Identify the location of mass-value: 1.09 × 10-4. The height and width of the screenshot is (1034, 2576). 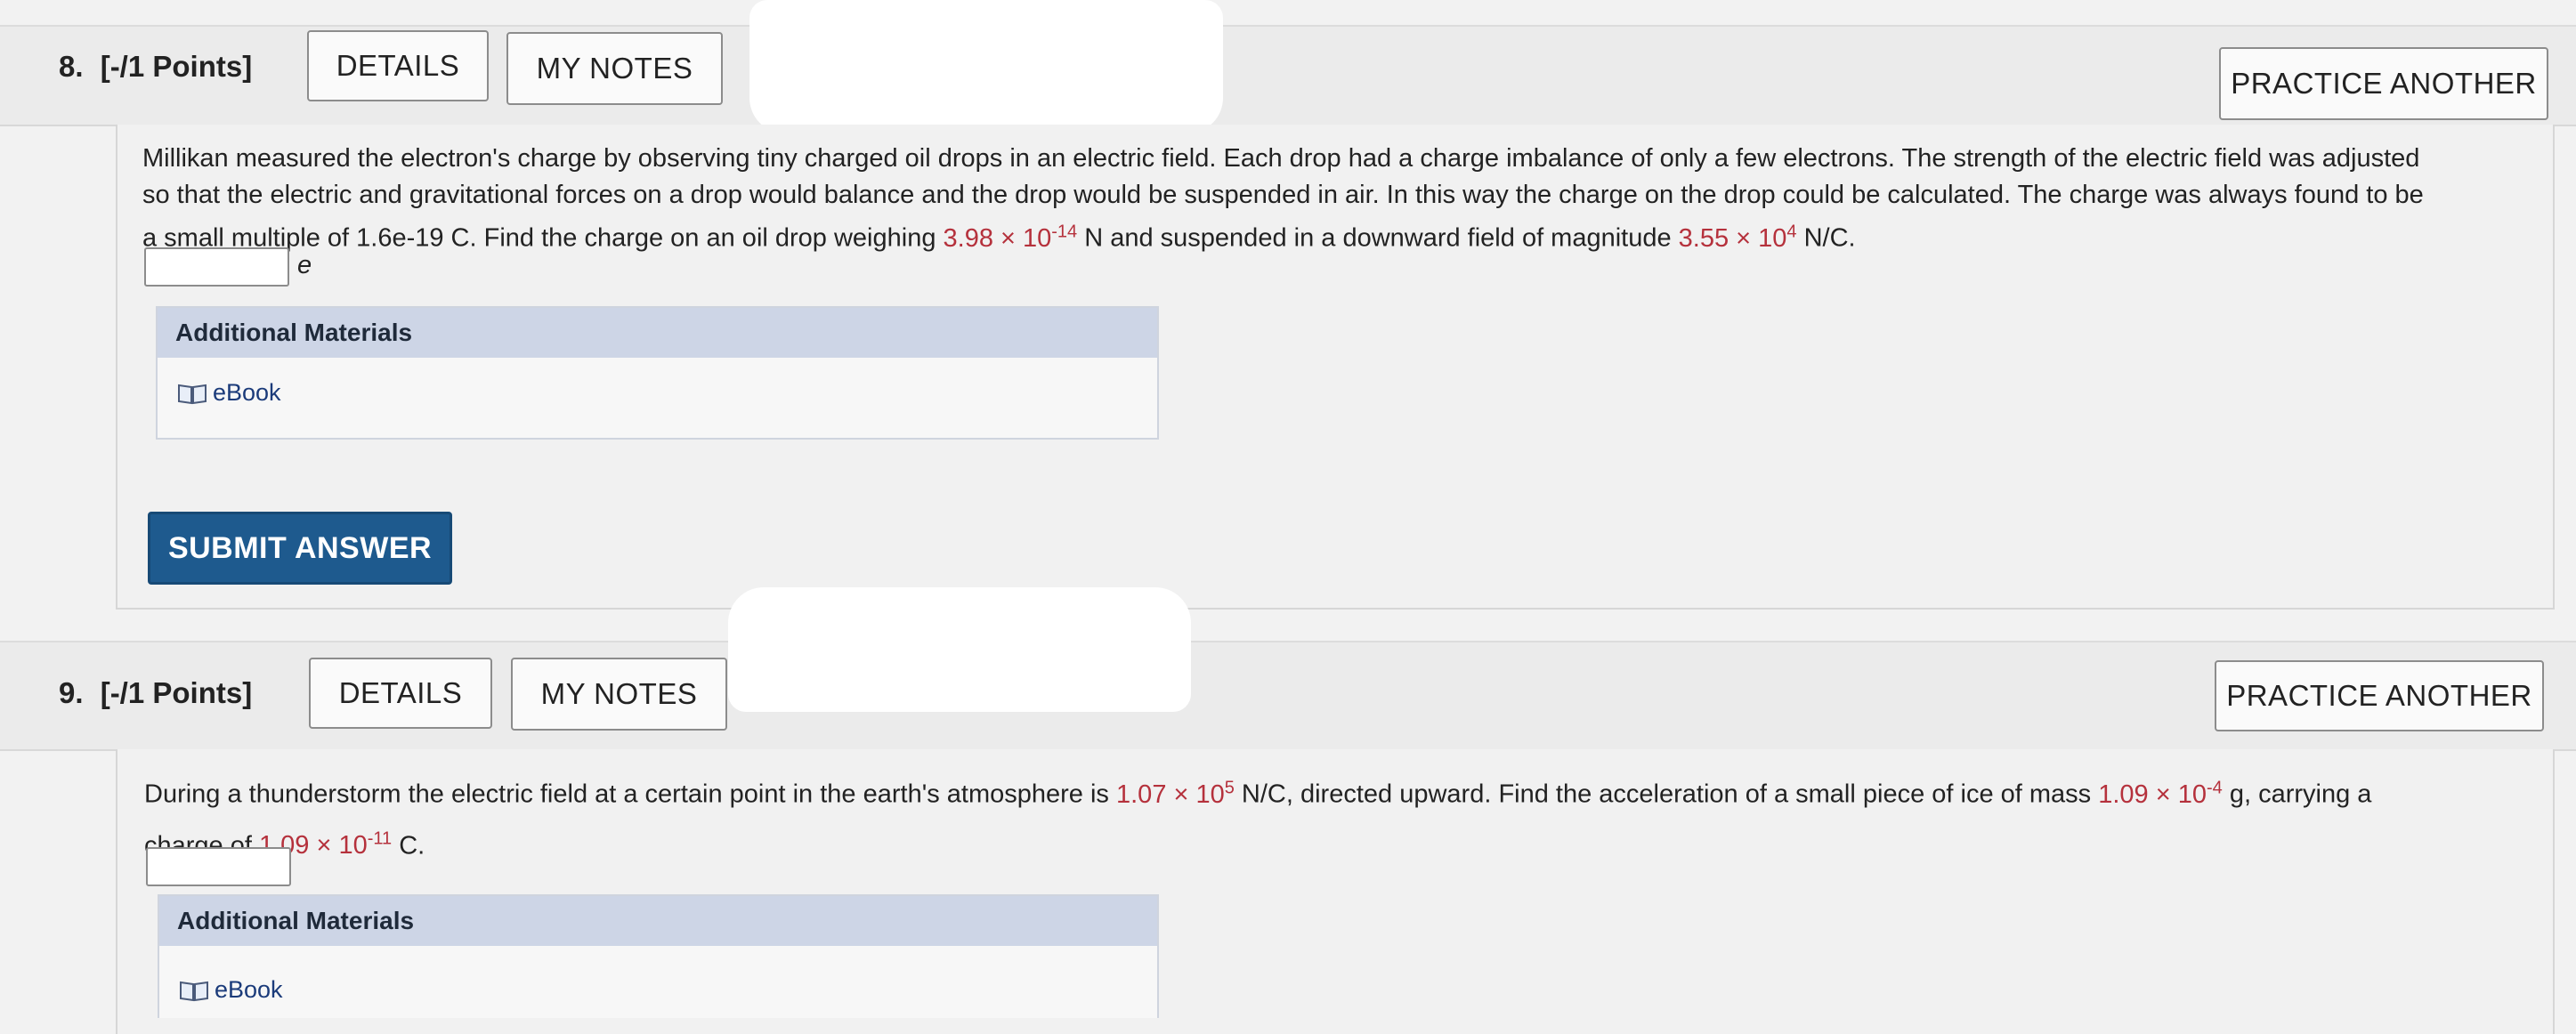
(2160, 794).